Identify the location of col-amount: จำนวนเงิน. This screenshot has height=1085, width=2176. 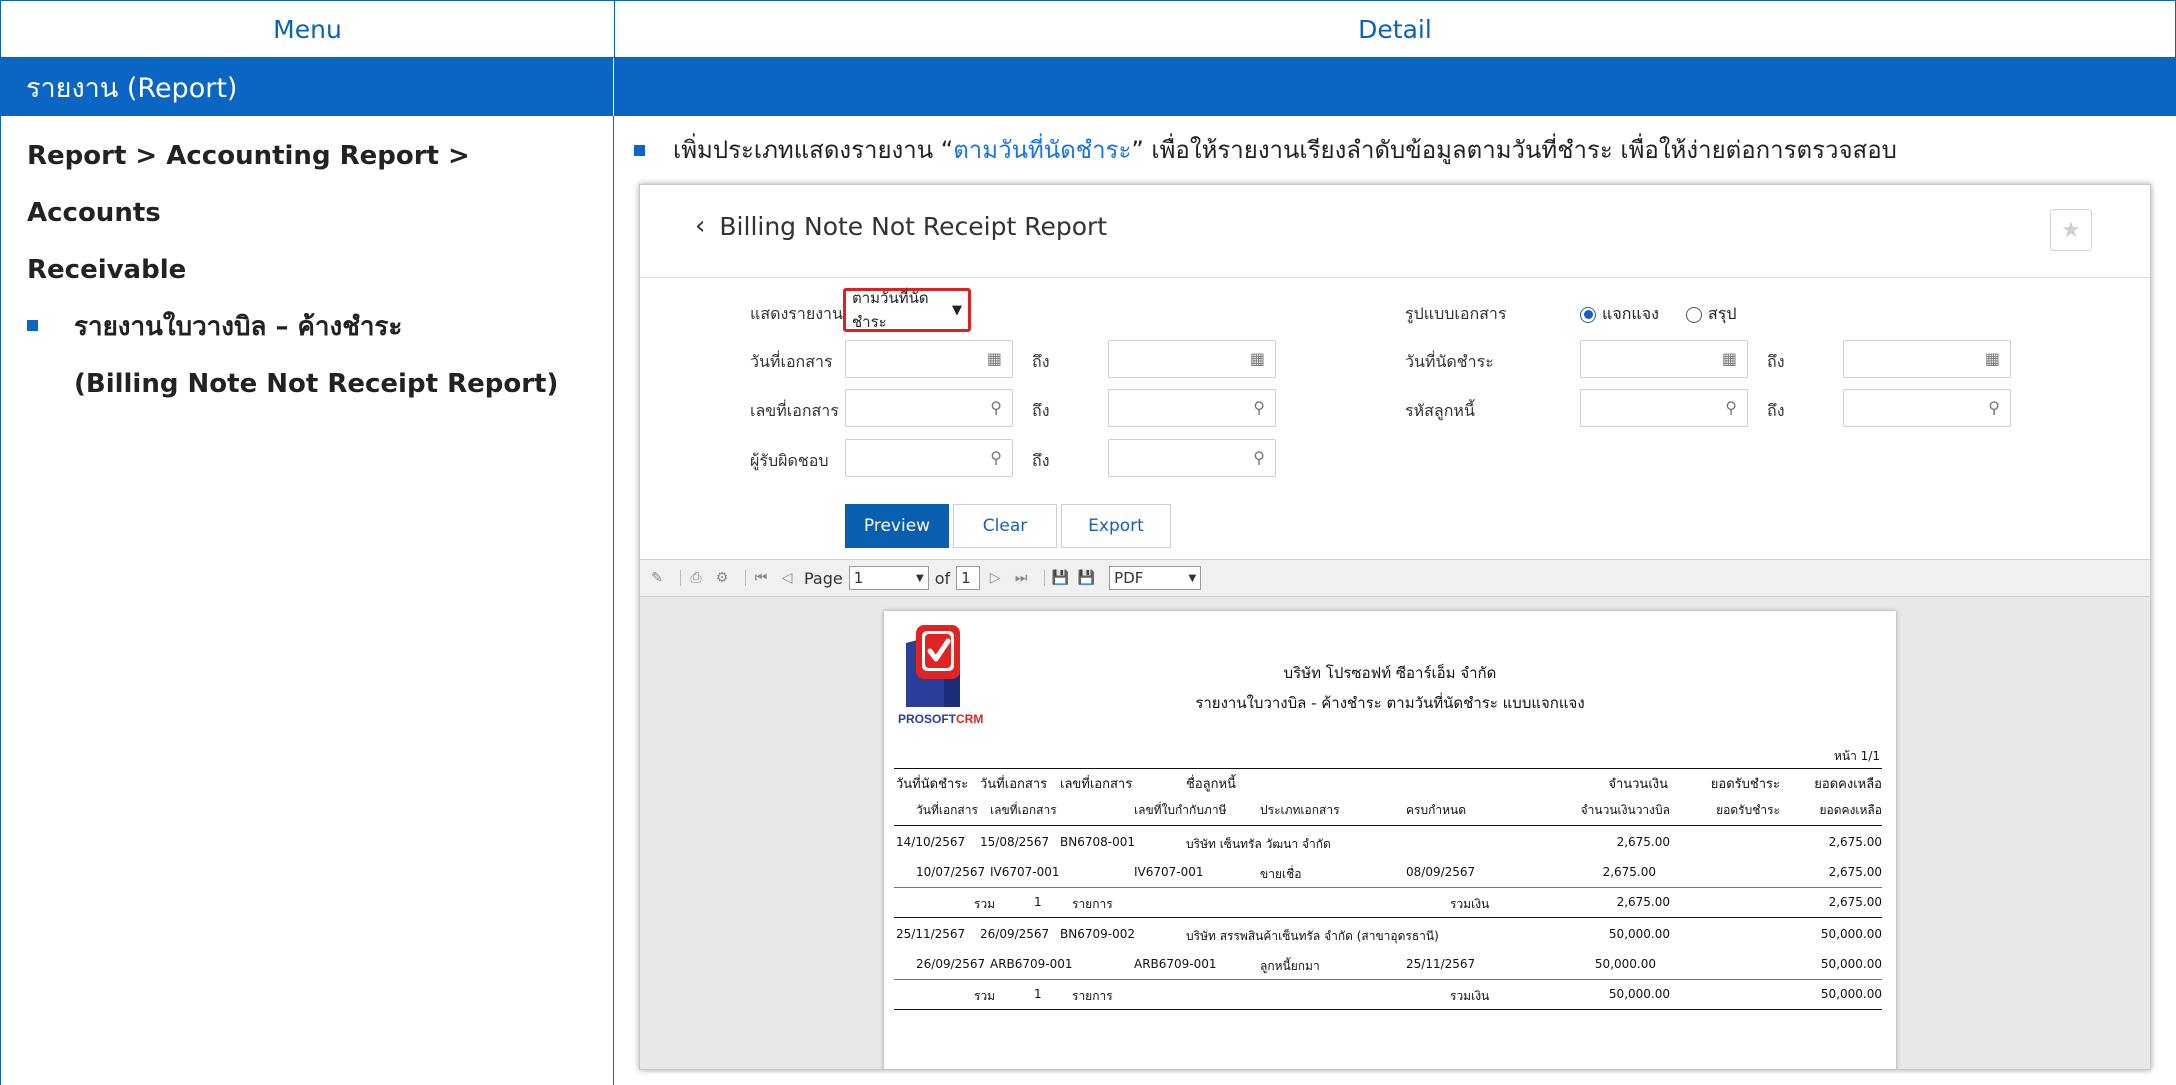
(1638, 784).